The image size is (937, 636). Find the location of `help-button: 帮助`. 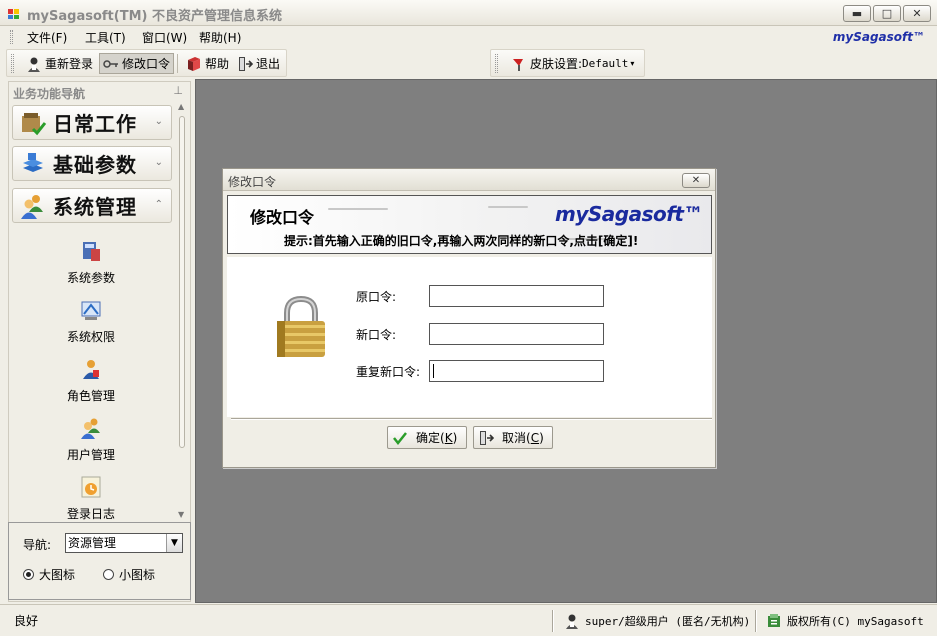

help-button: 帮助 is located at coordinates (207, 63).